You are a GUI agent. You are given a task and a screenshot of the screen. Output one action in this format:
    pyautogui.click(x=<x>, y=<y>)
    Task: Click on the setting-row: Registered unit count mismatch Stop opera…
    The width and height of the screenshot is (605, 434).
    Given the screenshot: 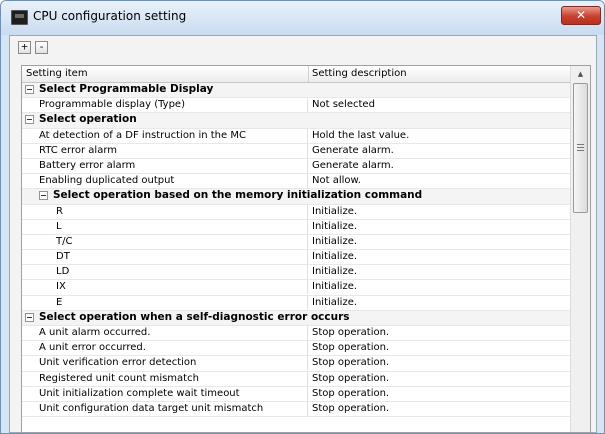 What is the action you would take?
    pyautogui.click(x=296, y=379)
    